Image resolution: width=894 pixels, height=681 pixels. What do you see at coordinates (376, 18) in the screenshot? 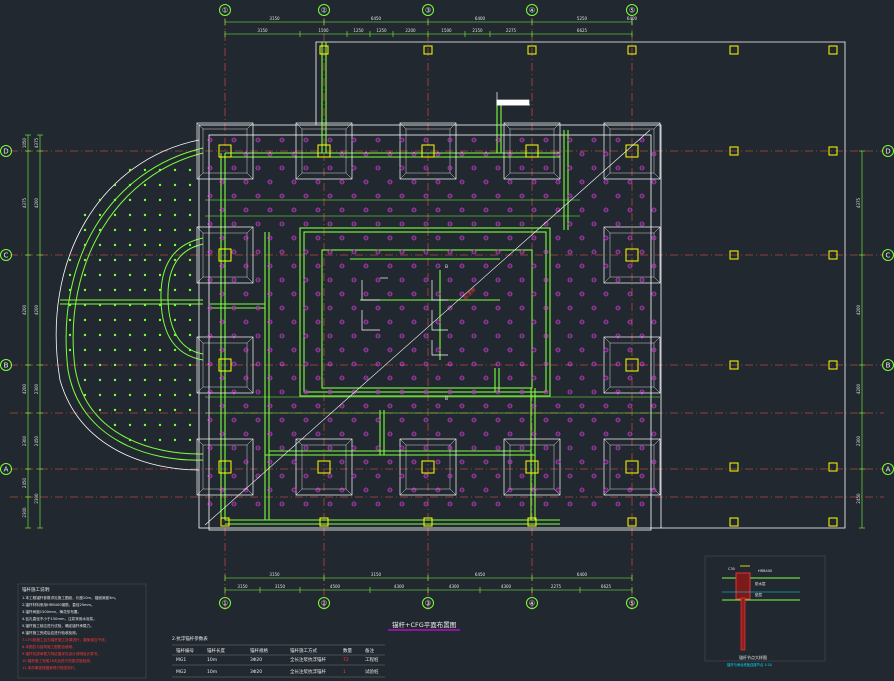
I see `dim-text: 6450` at bounding box center [376, 18].